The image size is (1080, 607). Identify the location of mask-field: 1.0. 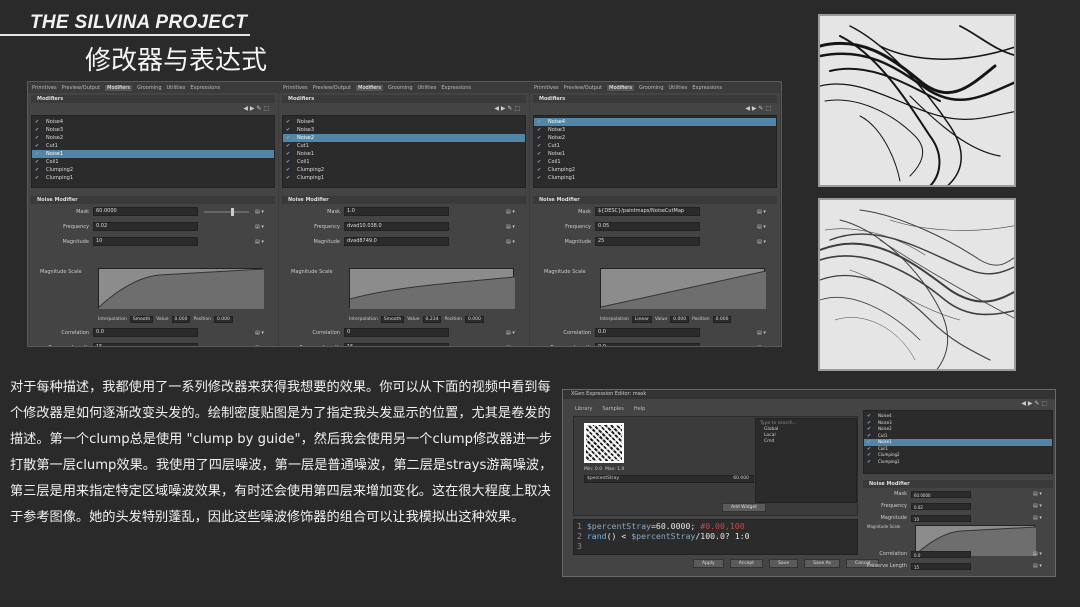
(396, 211).